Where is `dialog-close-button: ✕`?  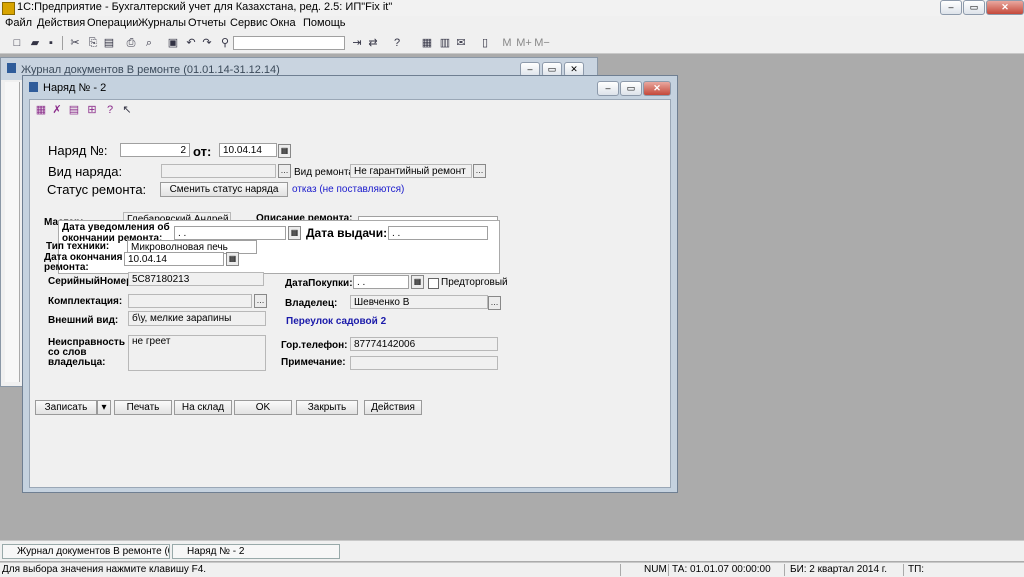 dialog-close-button: ✕ is located at coordinates (657, 88).